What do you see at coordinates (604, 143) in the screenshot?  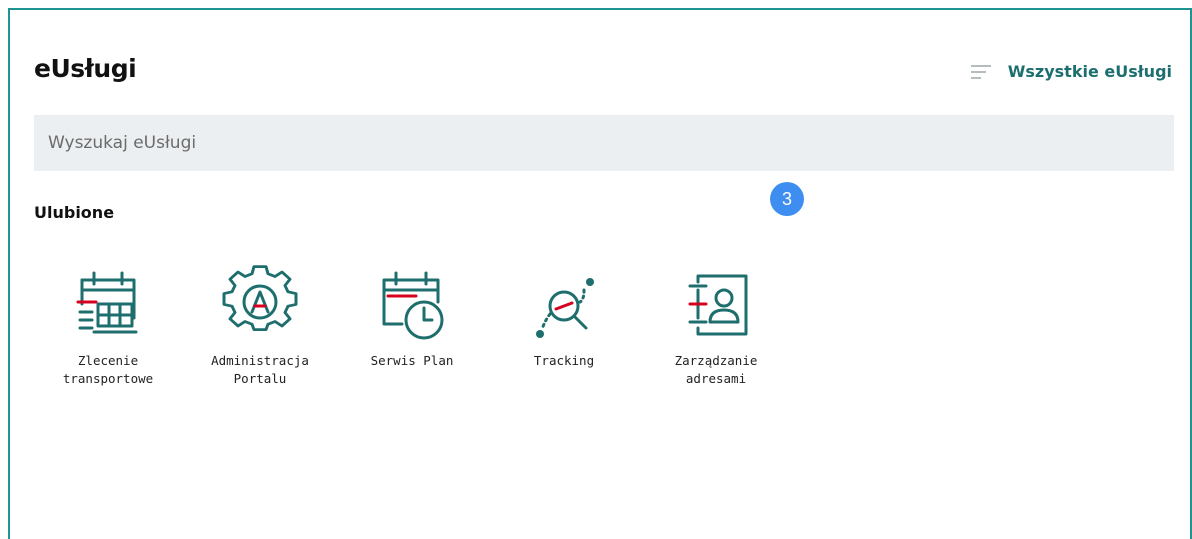 I see `search-input` at bounding box center [604, 143].